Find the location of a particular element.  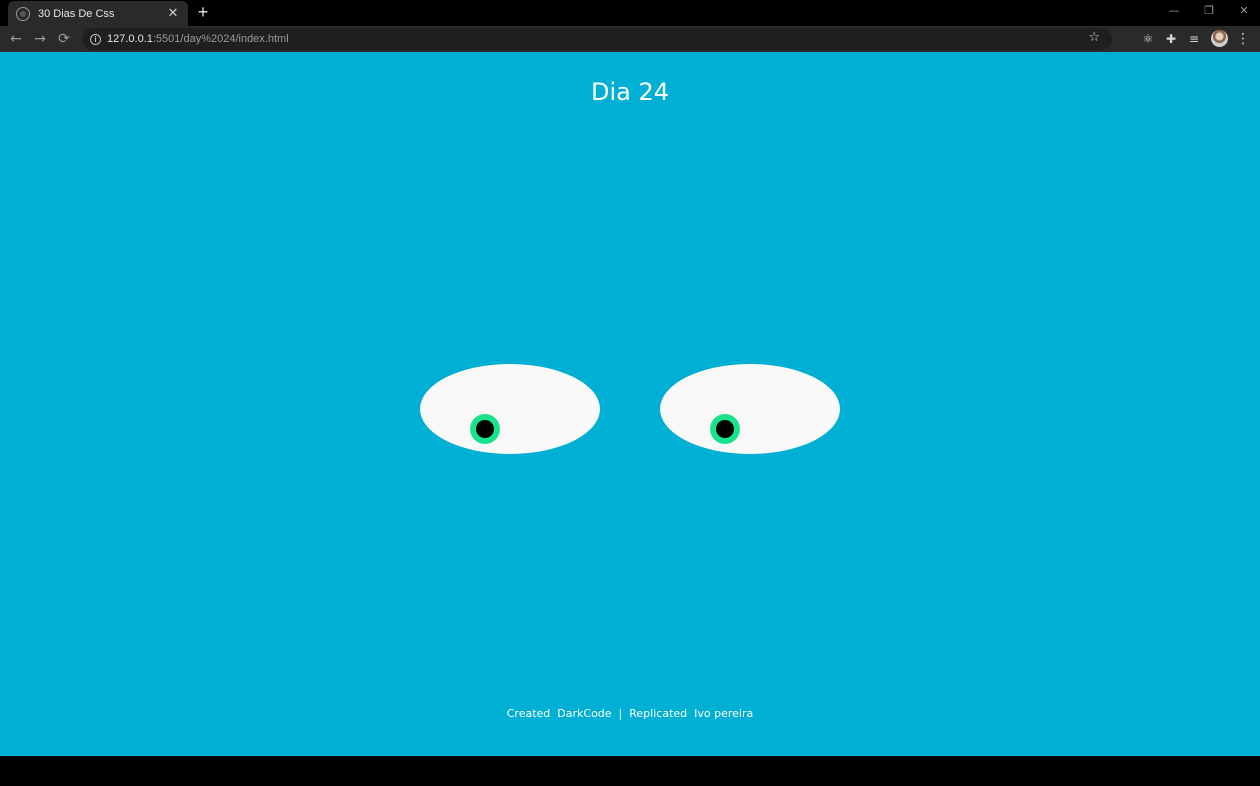

reading-list-icon: ≡ is located at coordinates (1194, 39).